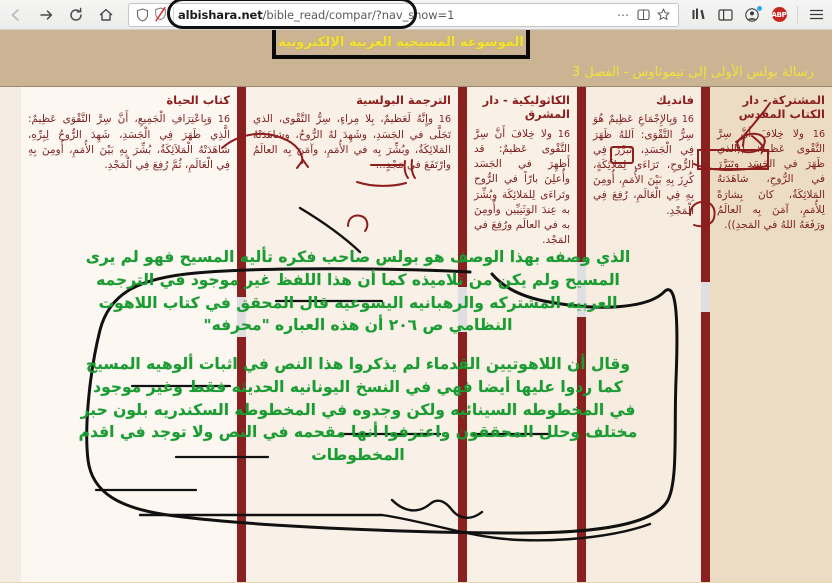  I want to click on url-bar-actions: ⋯, so click(644, 15).